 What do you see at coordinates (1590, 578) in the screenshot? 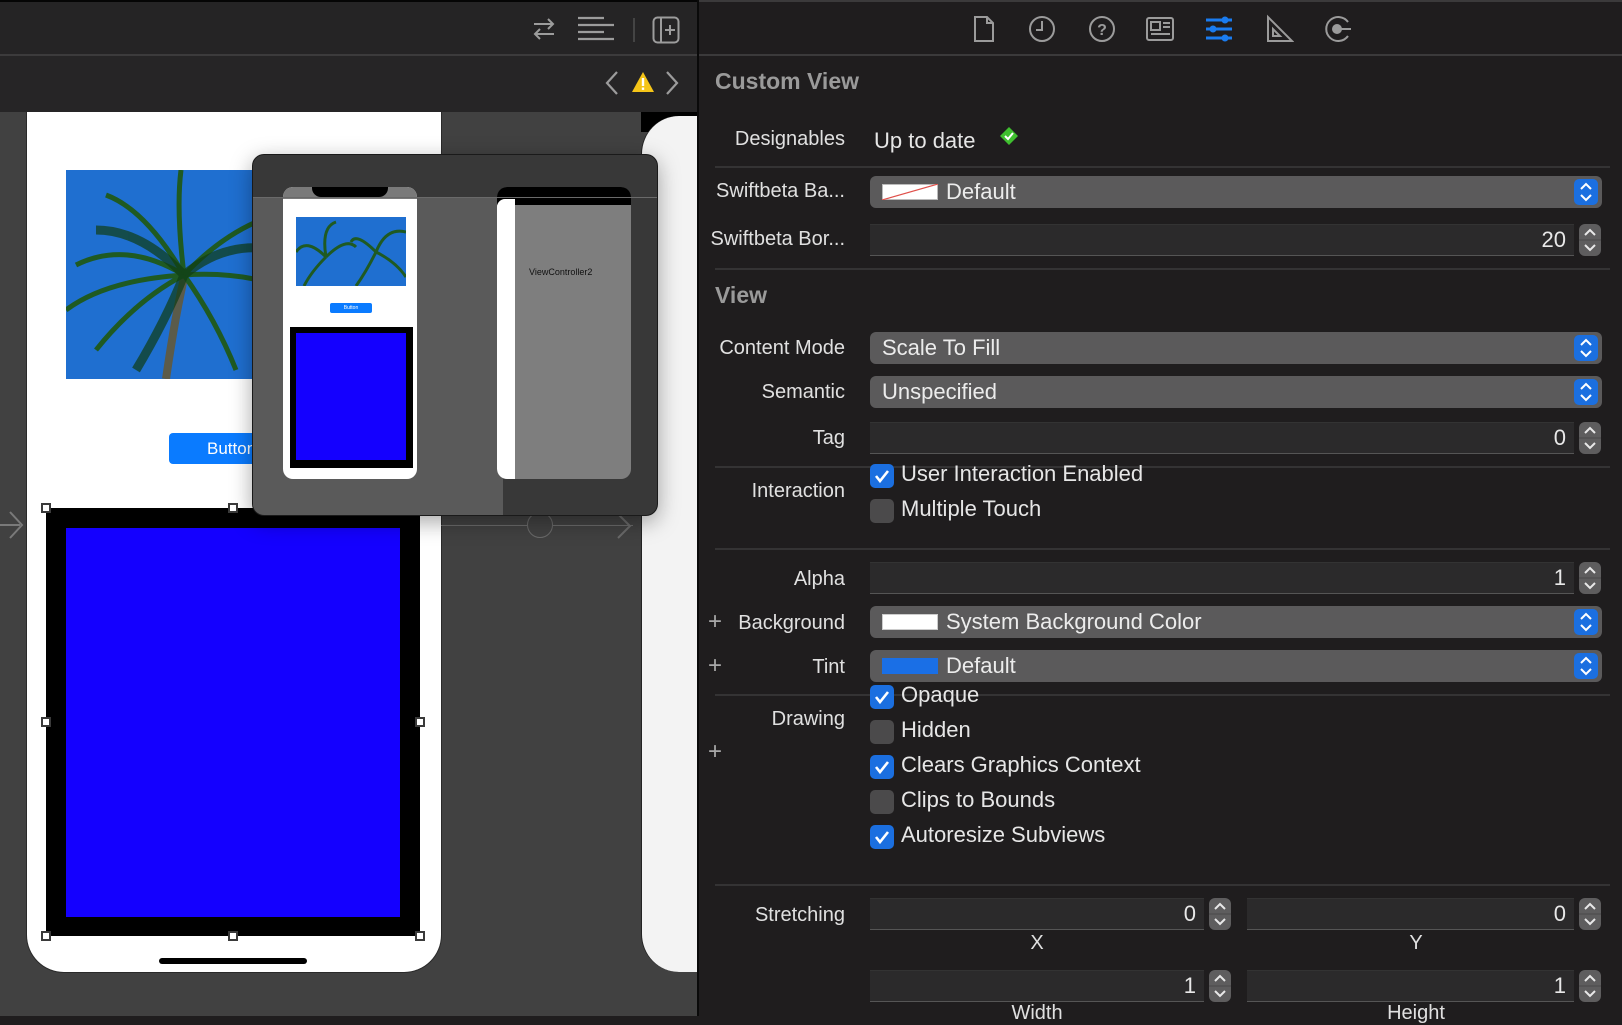
I see `alpha-stepper` at bounding box center [1590, 578].